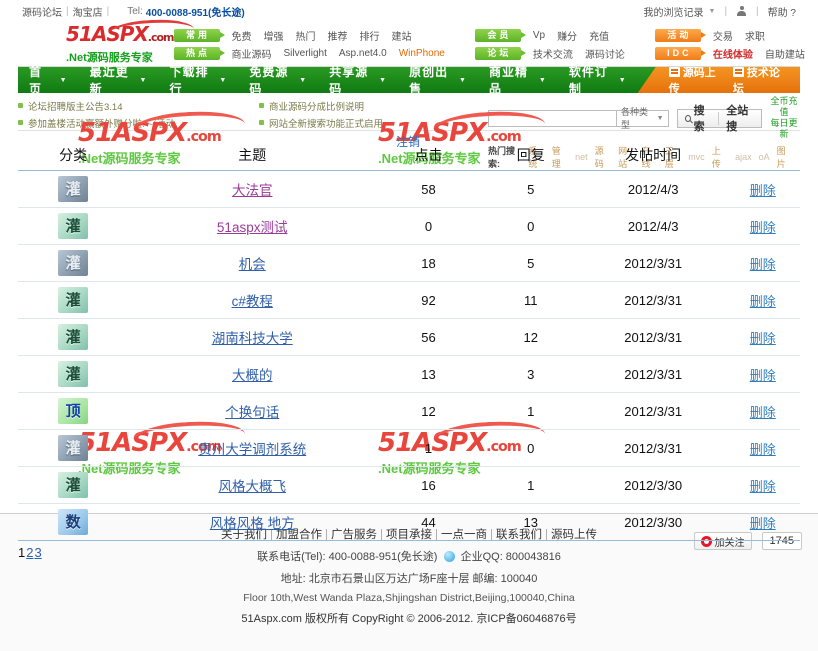 The height and width of the screenshot is (651, 818). I want to click on page-link: 2, so click(29, 552).